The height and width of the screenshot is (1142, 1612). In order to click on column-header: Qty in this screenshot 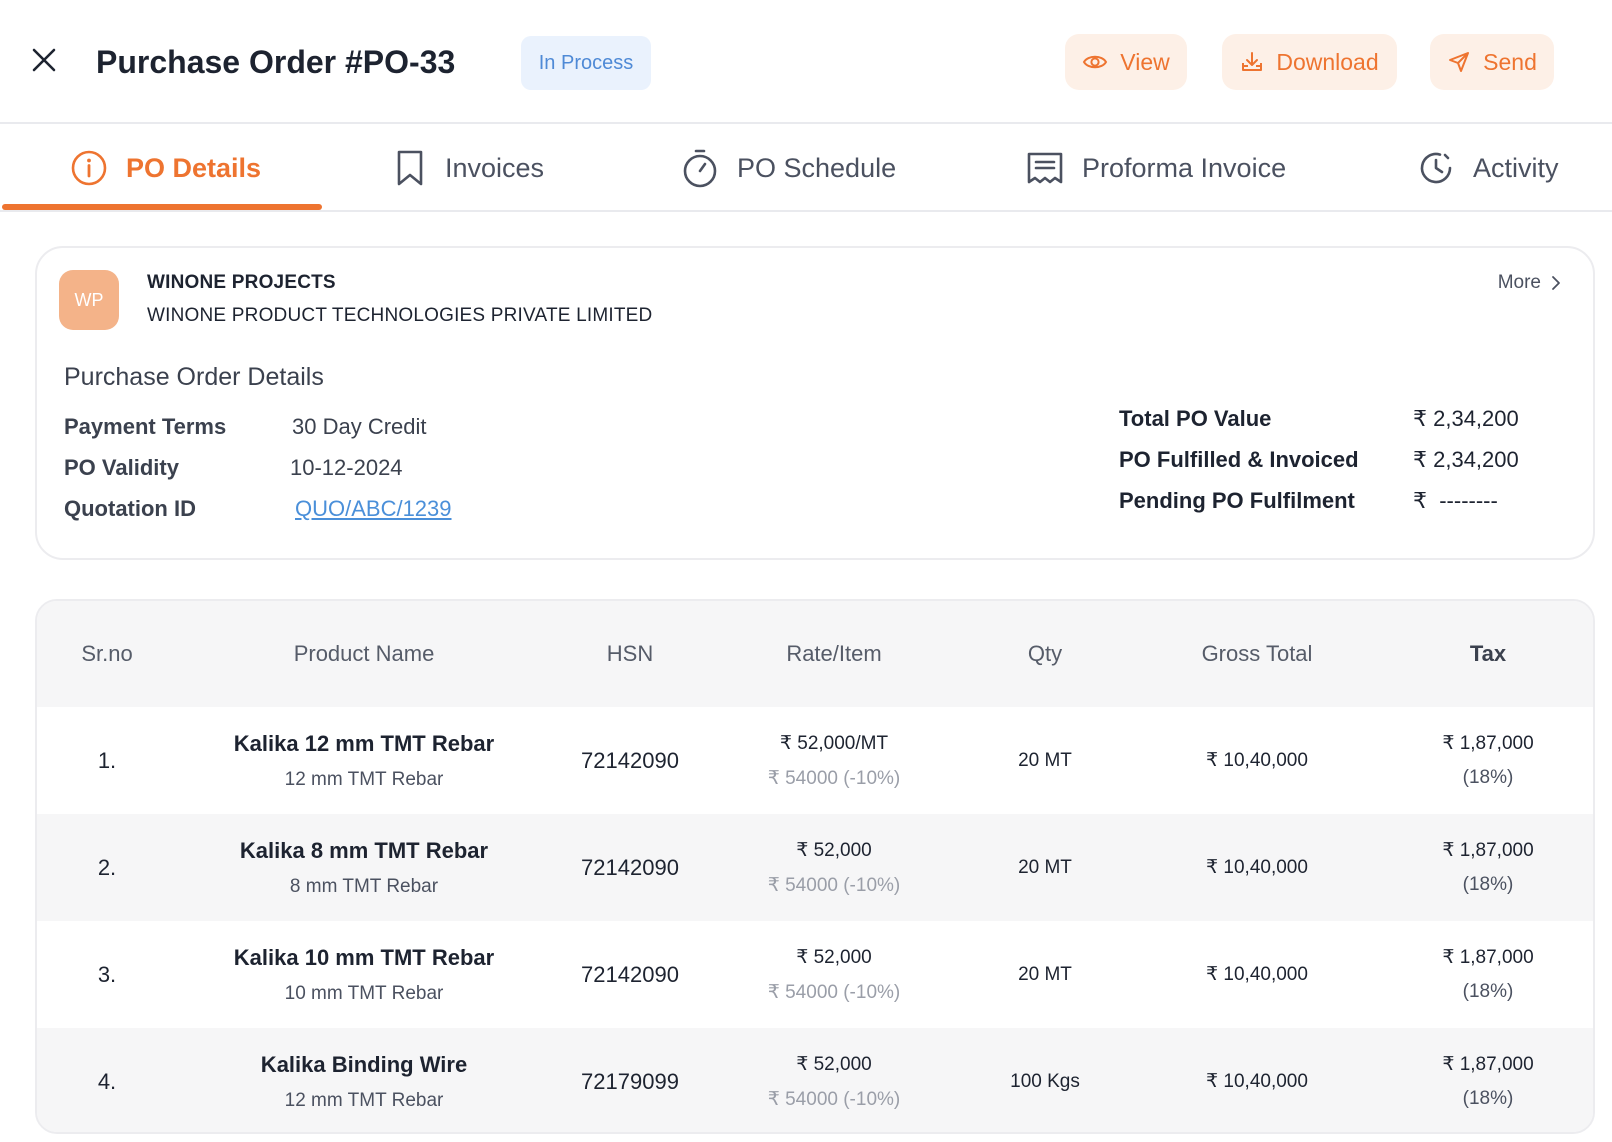, I will do `click(1045, 653)`.